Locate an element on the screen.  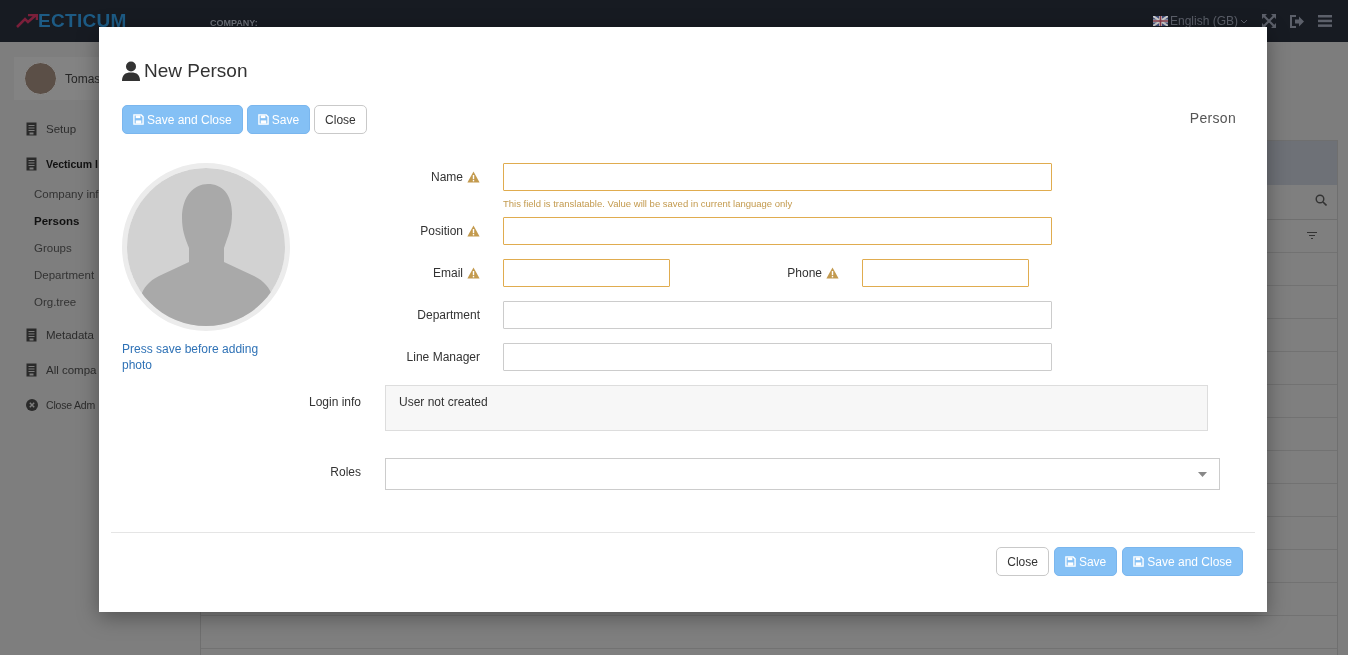
sidebar-item: Metadata is located at coordinates (60, 335).